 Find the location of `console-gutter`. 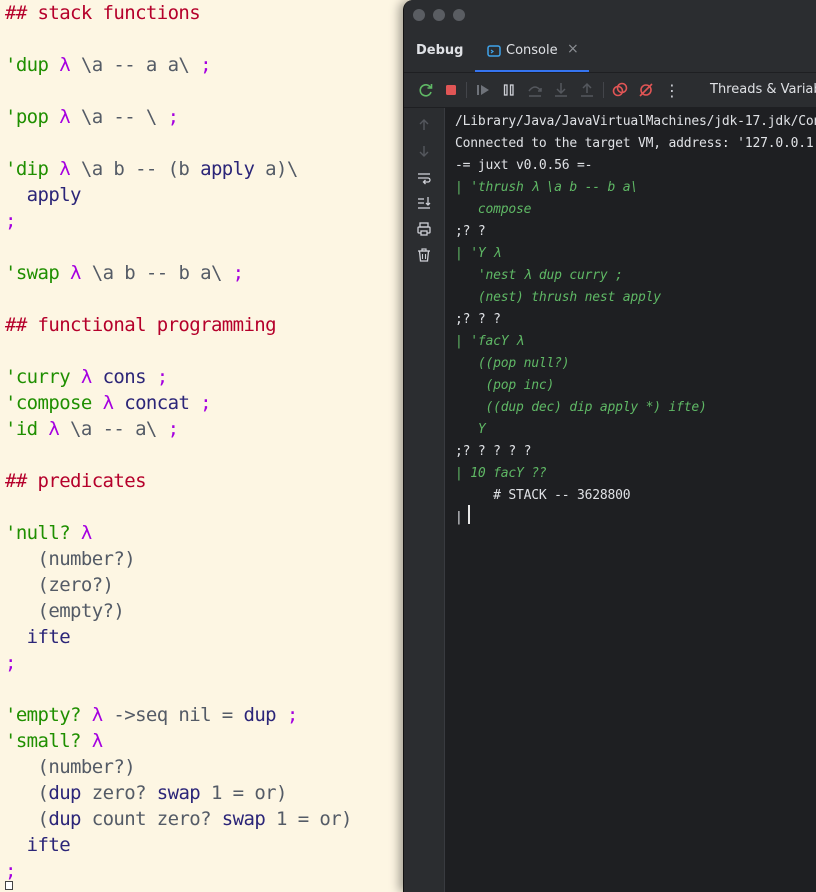

console-gutter is located at coordinates (424, 500).